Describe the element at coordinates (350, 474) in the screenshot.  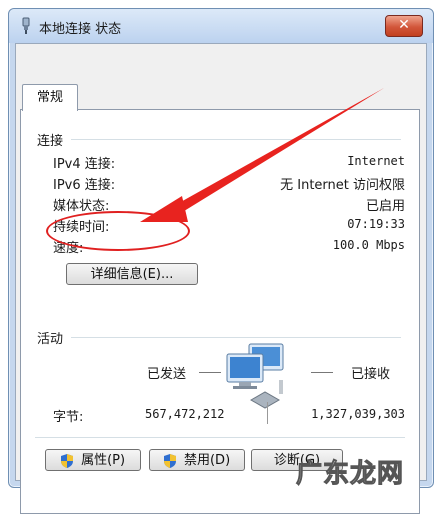
I see `watermark: 广东龙网` at that location.